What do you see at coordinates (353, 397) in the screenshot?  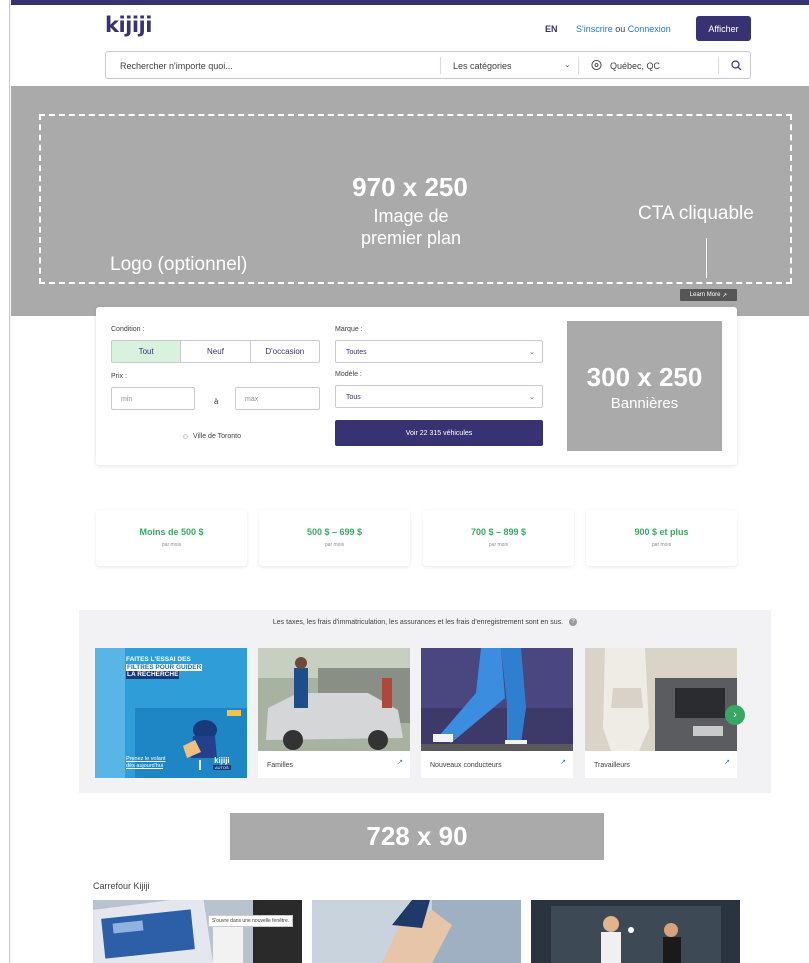 I see `model-select-value: Tous` at bounding box center [353, 397].